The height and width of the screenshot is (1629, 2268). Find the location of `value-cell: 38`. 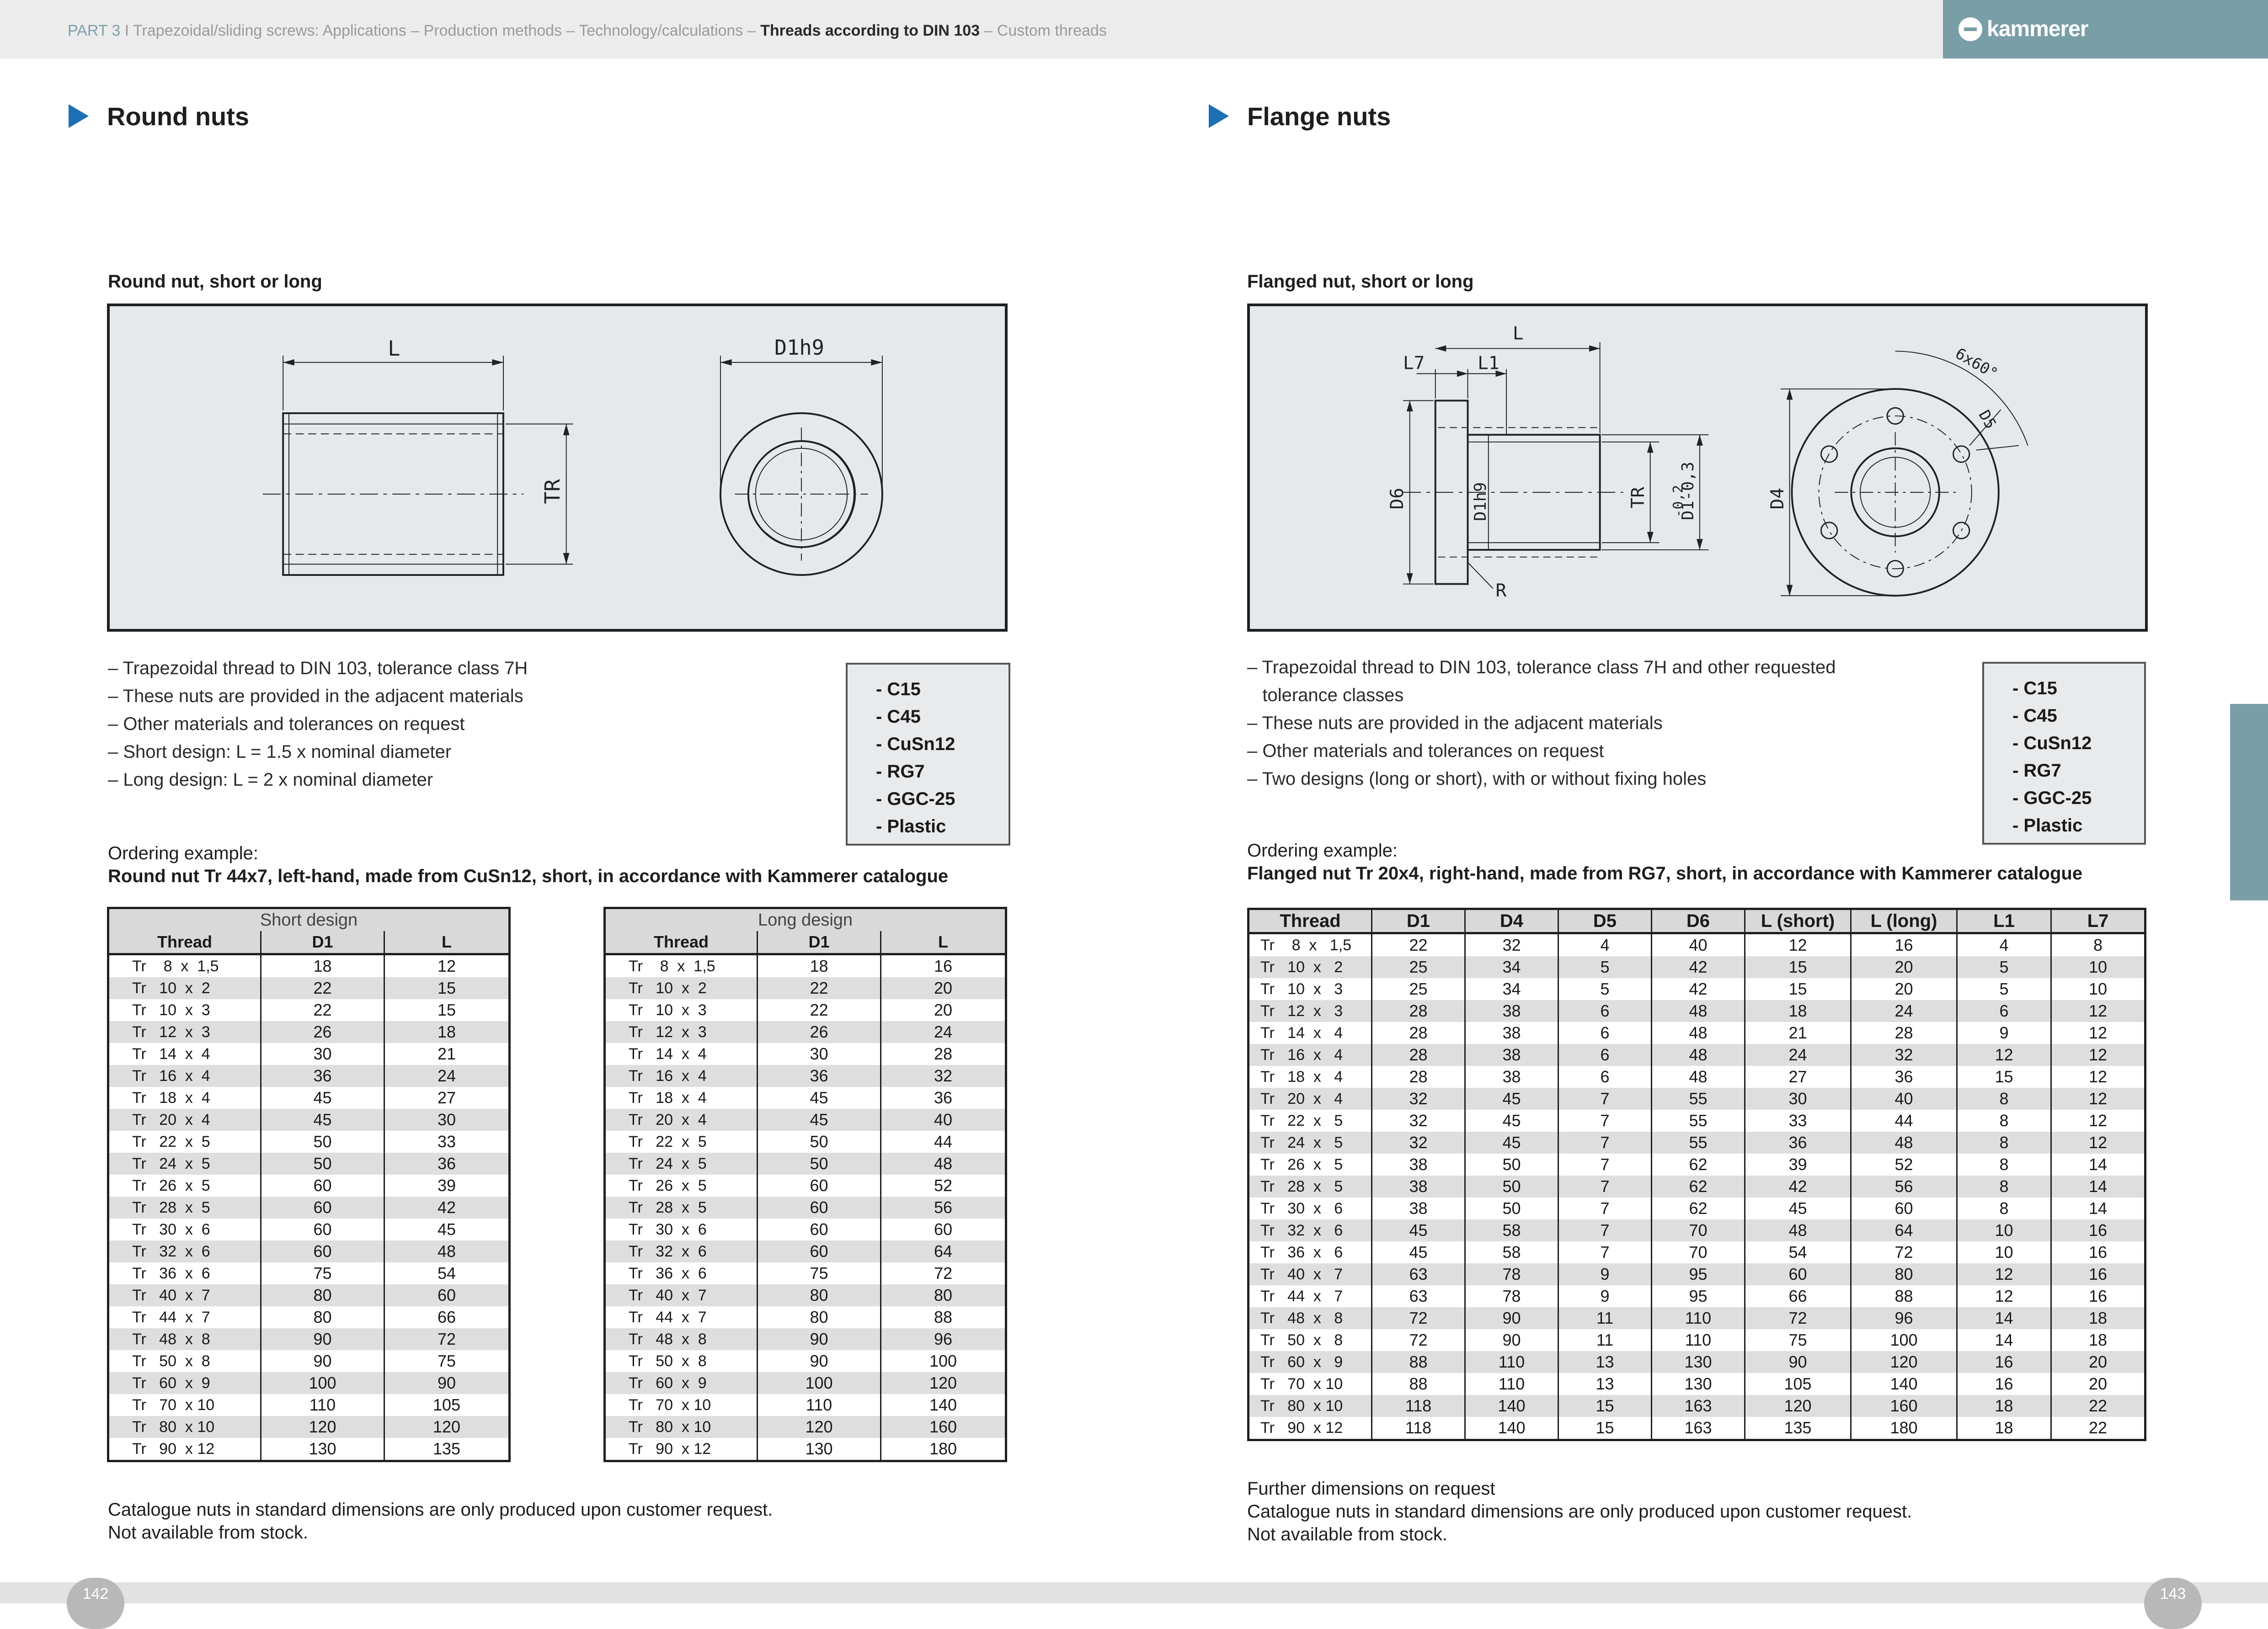

value-cell: 38 is located at coordinates (1418, 1187).